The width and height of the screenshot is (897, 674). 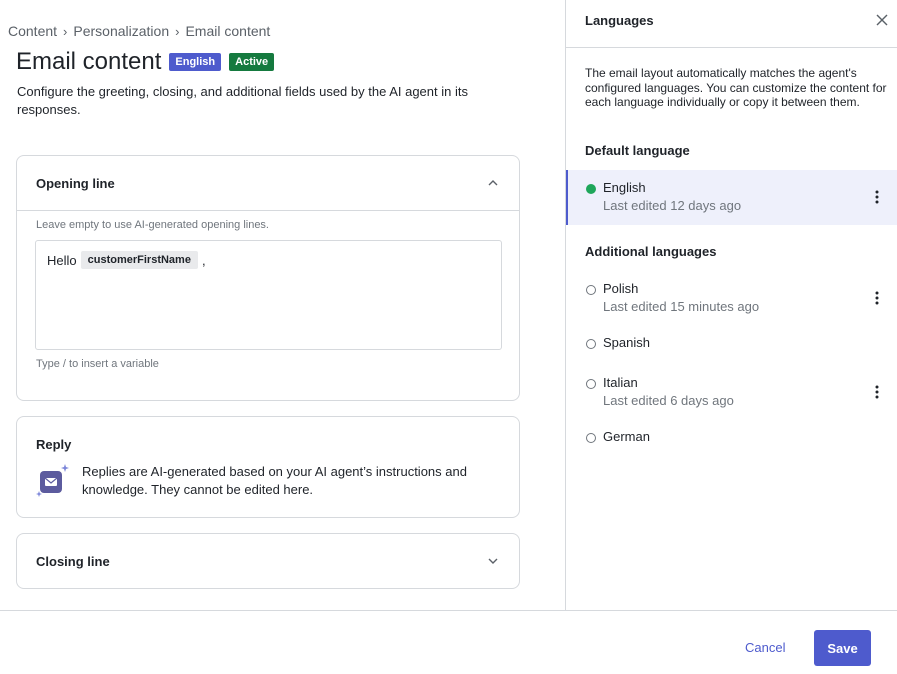 I want to click on page-title: Email content, so click(x=89, y=61).